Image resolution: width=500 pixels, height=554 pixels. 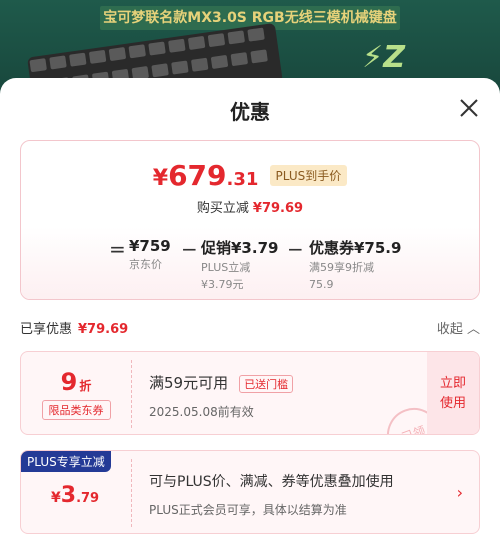 What do you see at coordinates (248, 510) in the screenshot?
I see `plus-desc-line-2: PLUS正式会员可享，具体以结算为准` at bounding box center [248, 510].